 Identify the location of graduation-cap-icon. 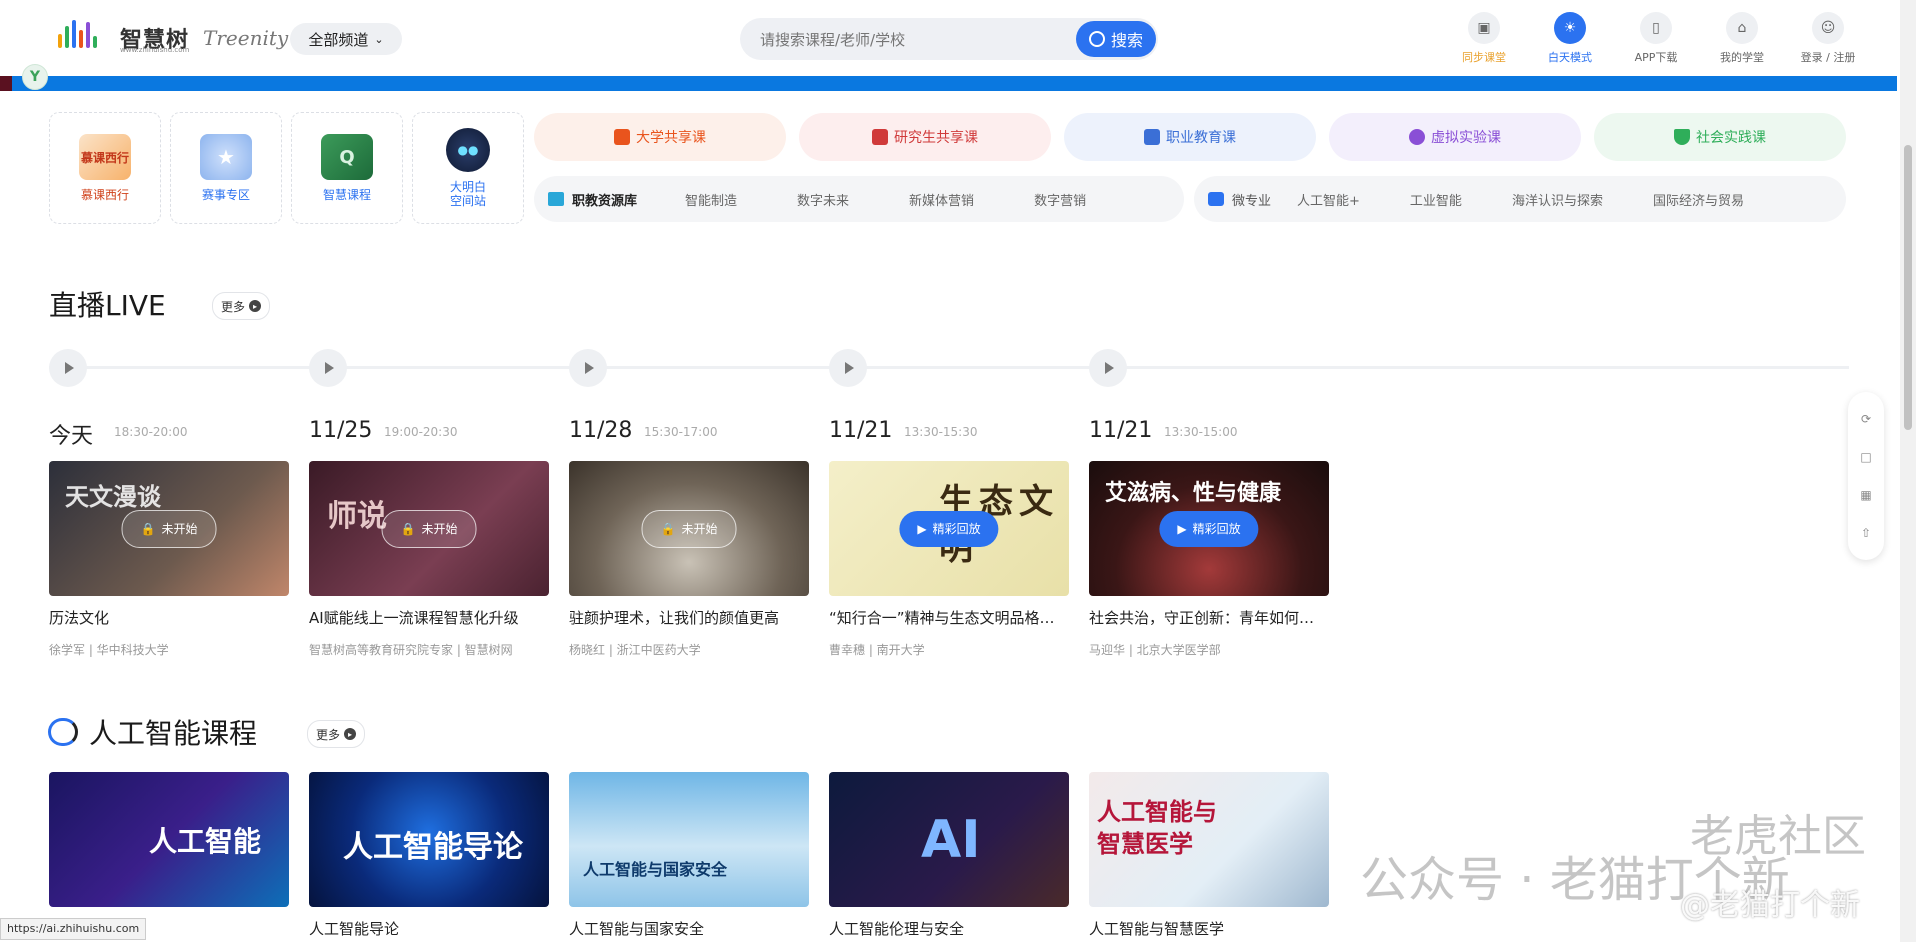
(1216, 199).